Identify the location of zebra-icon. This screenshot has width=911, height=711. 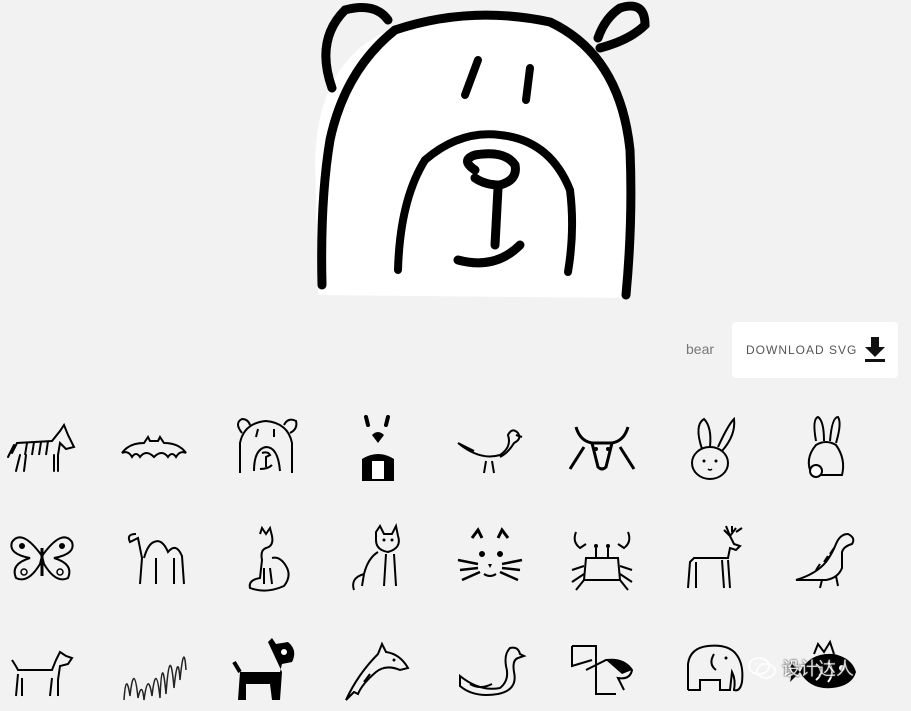
(41, 447).